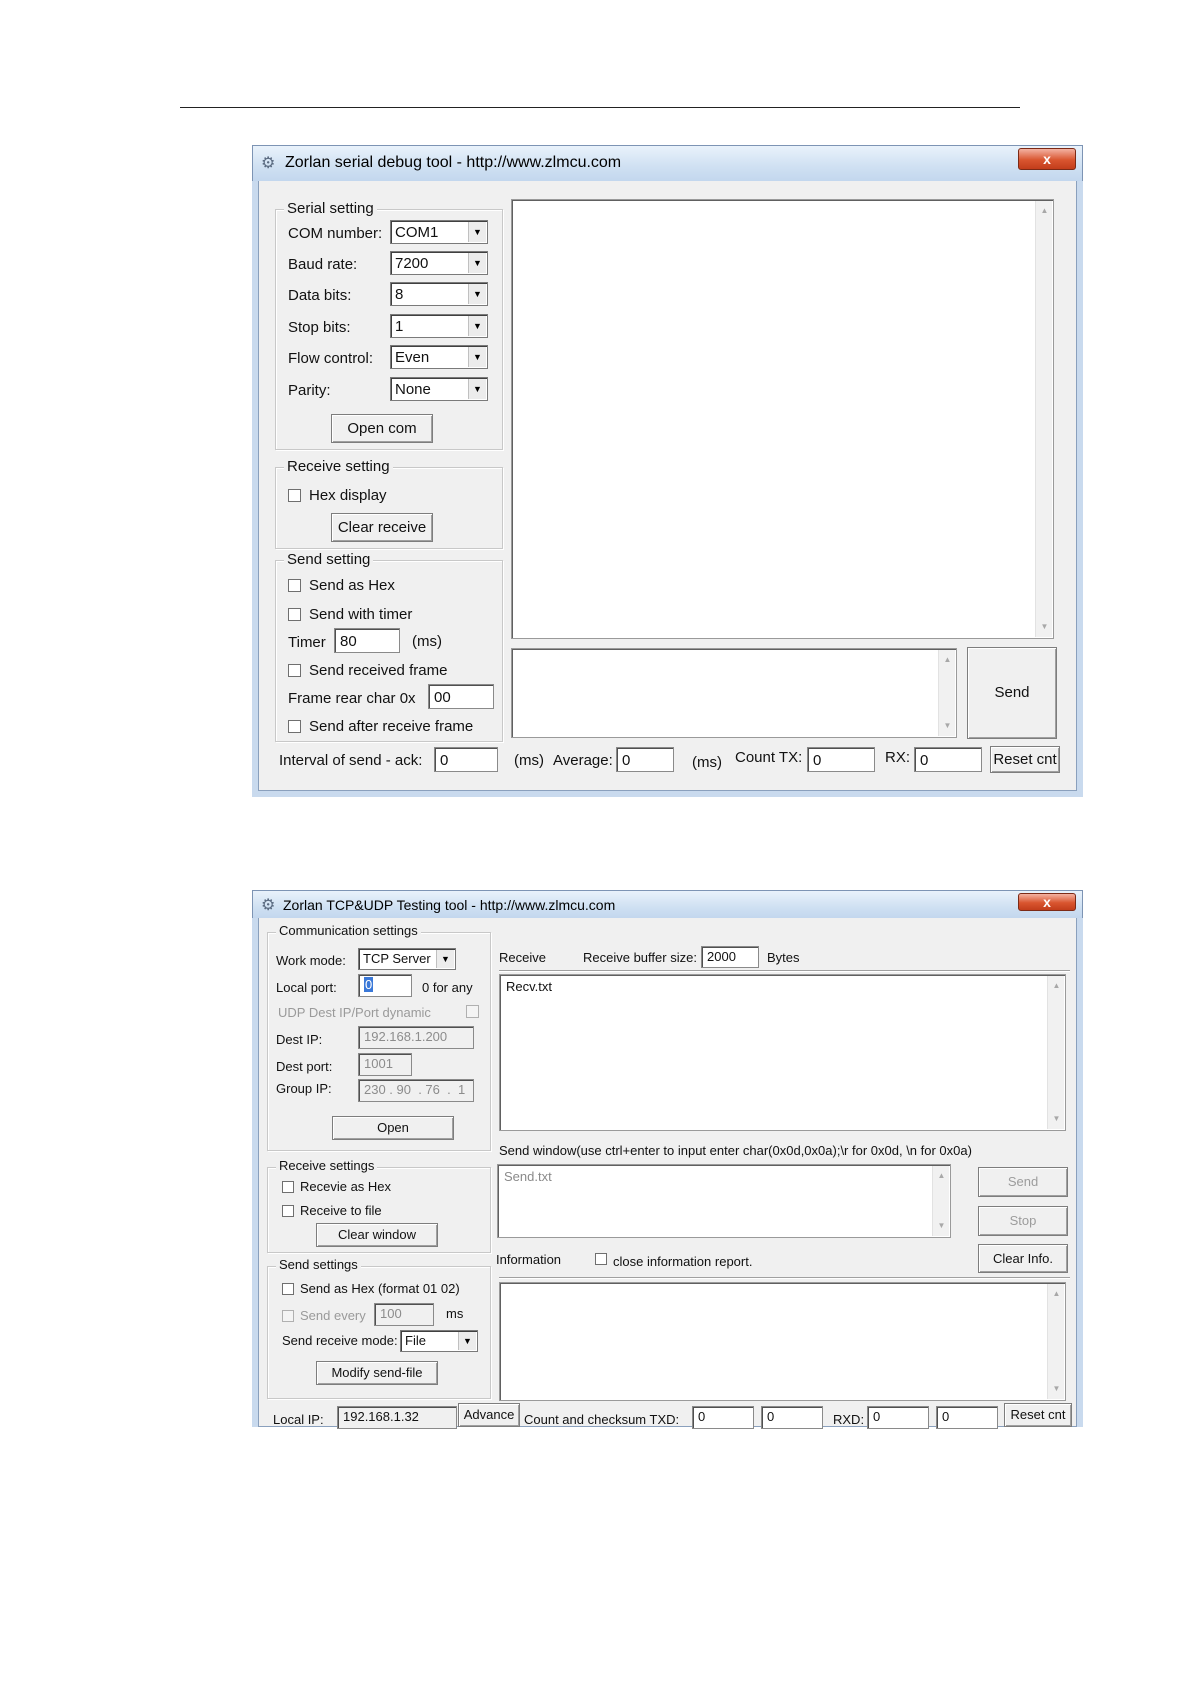 This screenshot has height=1684, width=1191. I want to click on dest-port-input: 1001, so click(385, 1064).